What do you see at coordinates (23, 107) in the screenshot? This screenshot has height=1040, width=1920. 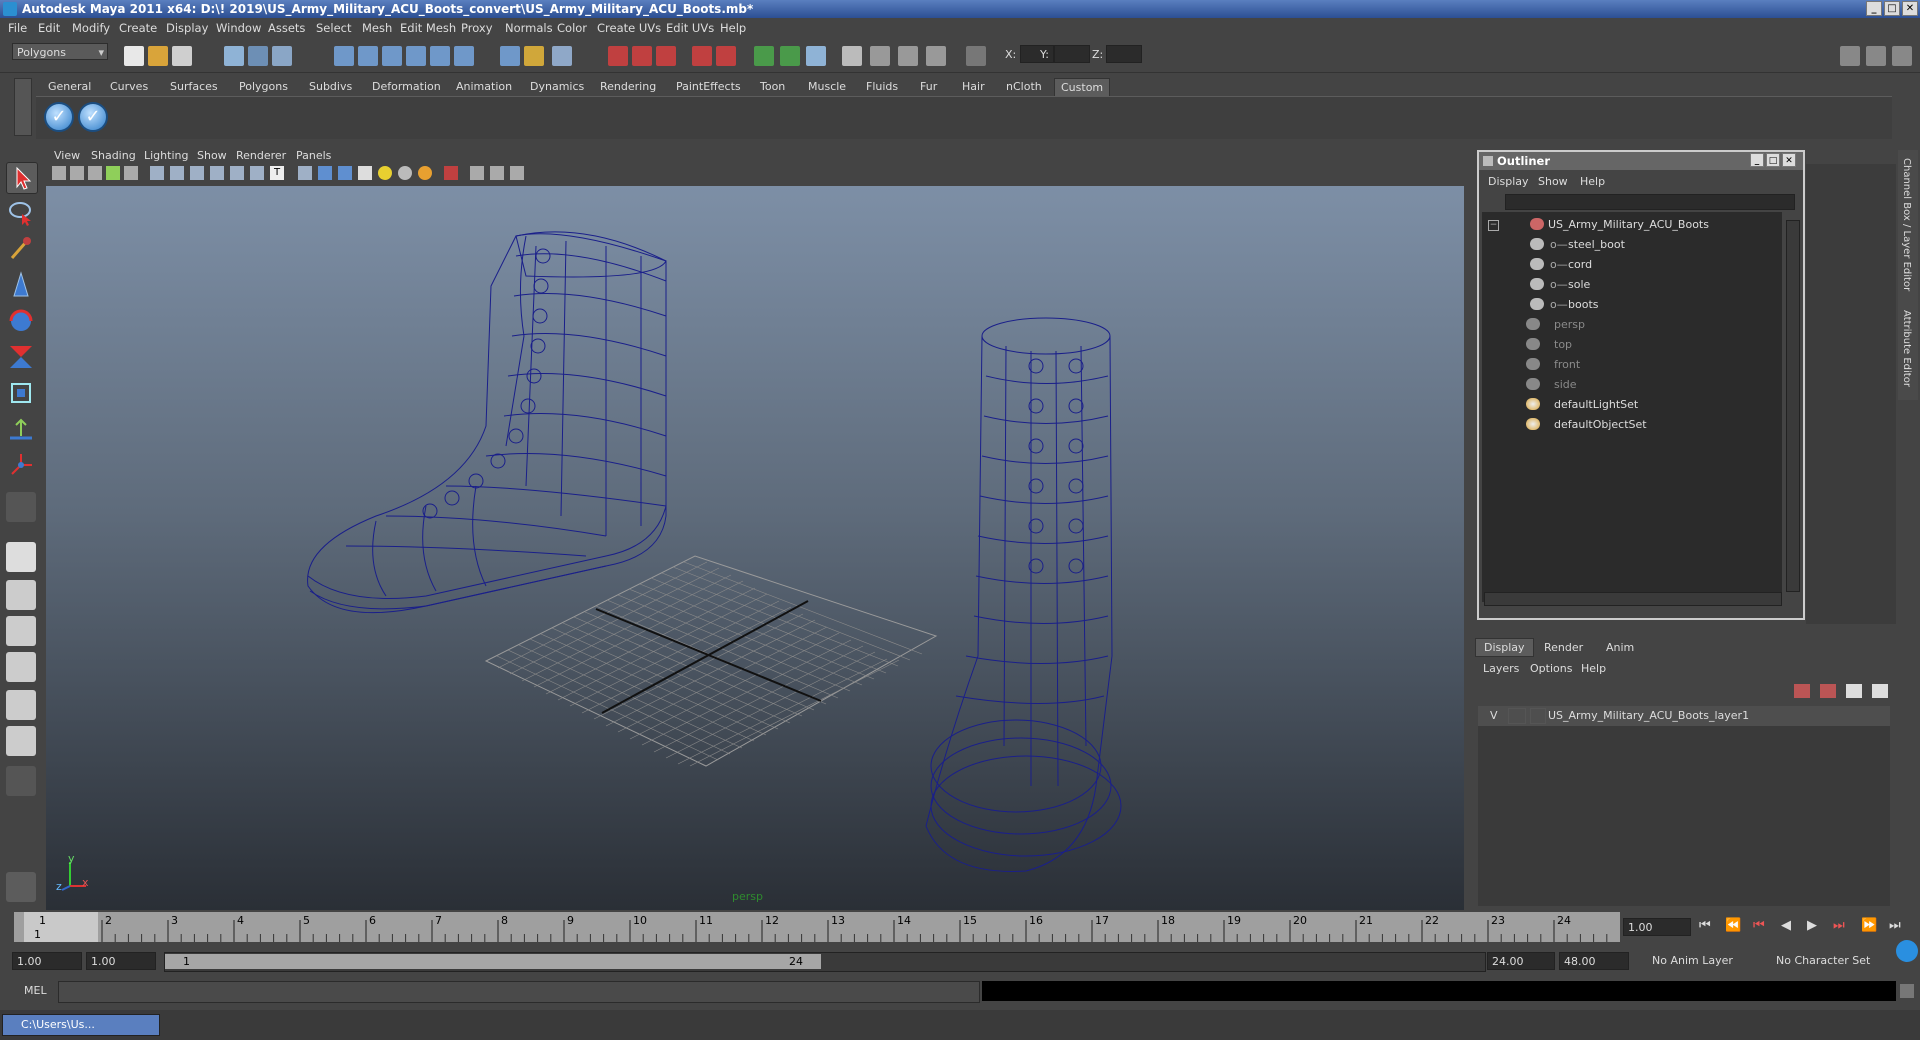 I see `shelf-menu-handle` at bounding box center [23, 107].